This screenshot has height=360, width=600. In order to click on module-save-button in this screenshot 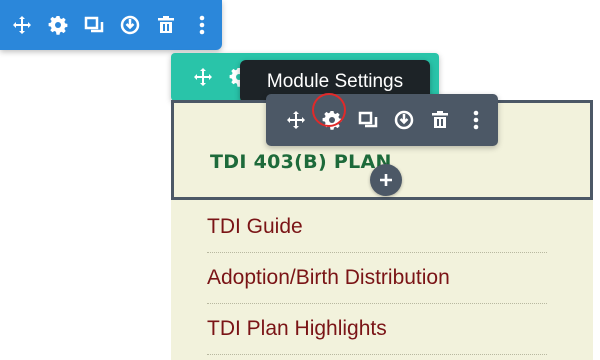, I will do `click(404, 120)`.